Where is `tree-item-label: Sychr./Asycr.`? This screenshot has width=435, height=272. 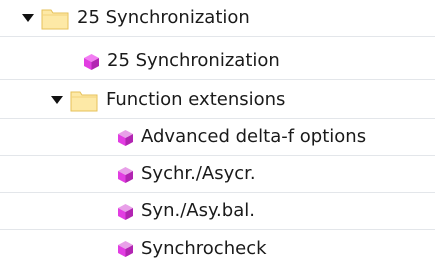 tree-item-label: Sychr./Asycr. is located at coordinates (198, 173).